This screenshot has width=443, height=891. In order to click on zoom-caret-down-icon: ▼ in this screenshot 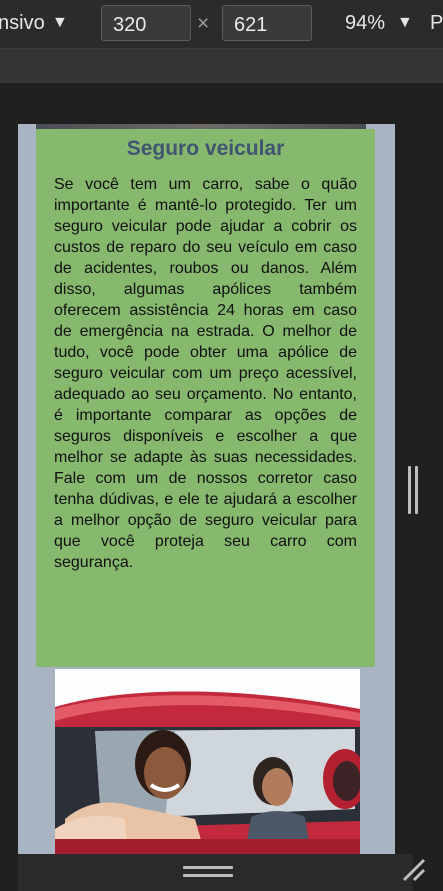, I will do `click(405, 23)`.